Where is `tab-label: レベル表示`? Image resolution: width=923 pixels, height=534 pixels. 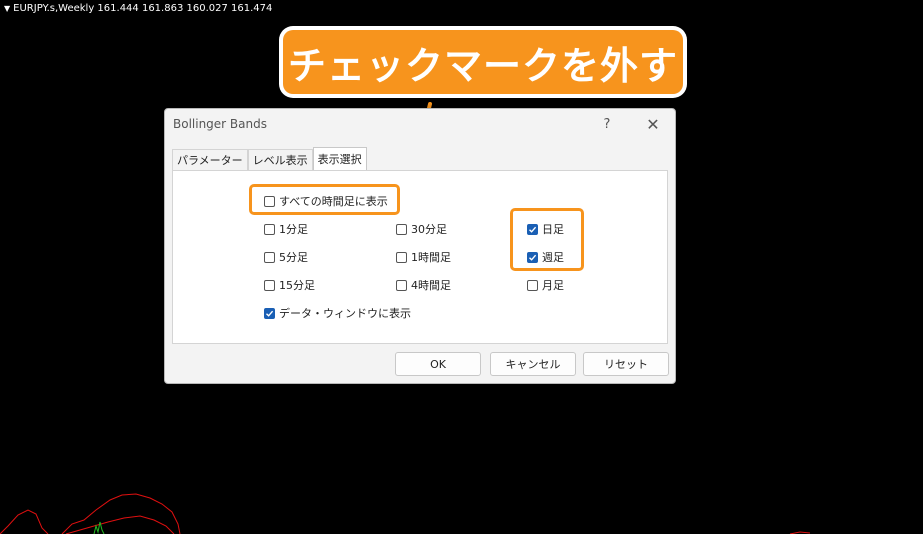
tab-label: レベル表示 is located at coordinates (280, 160).